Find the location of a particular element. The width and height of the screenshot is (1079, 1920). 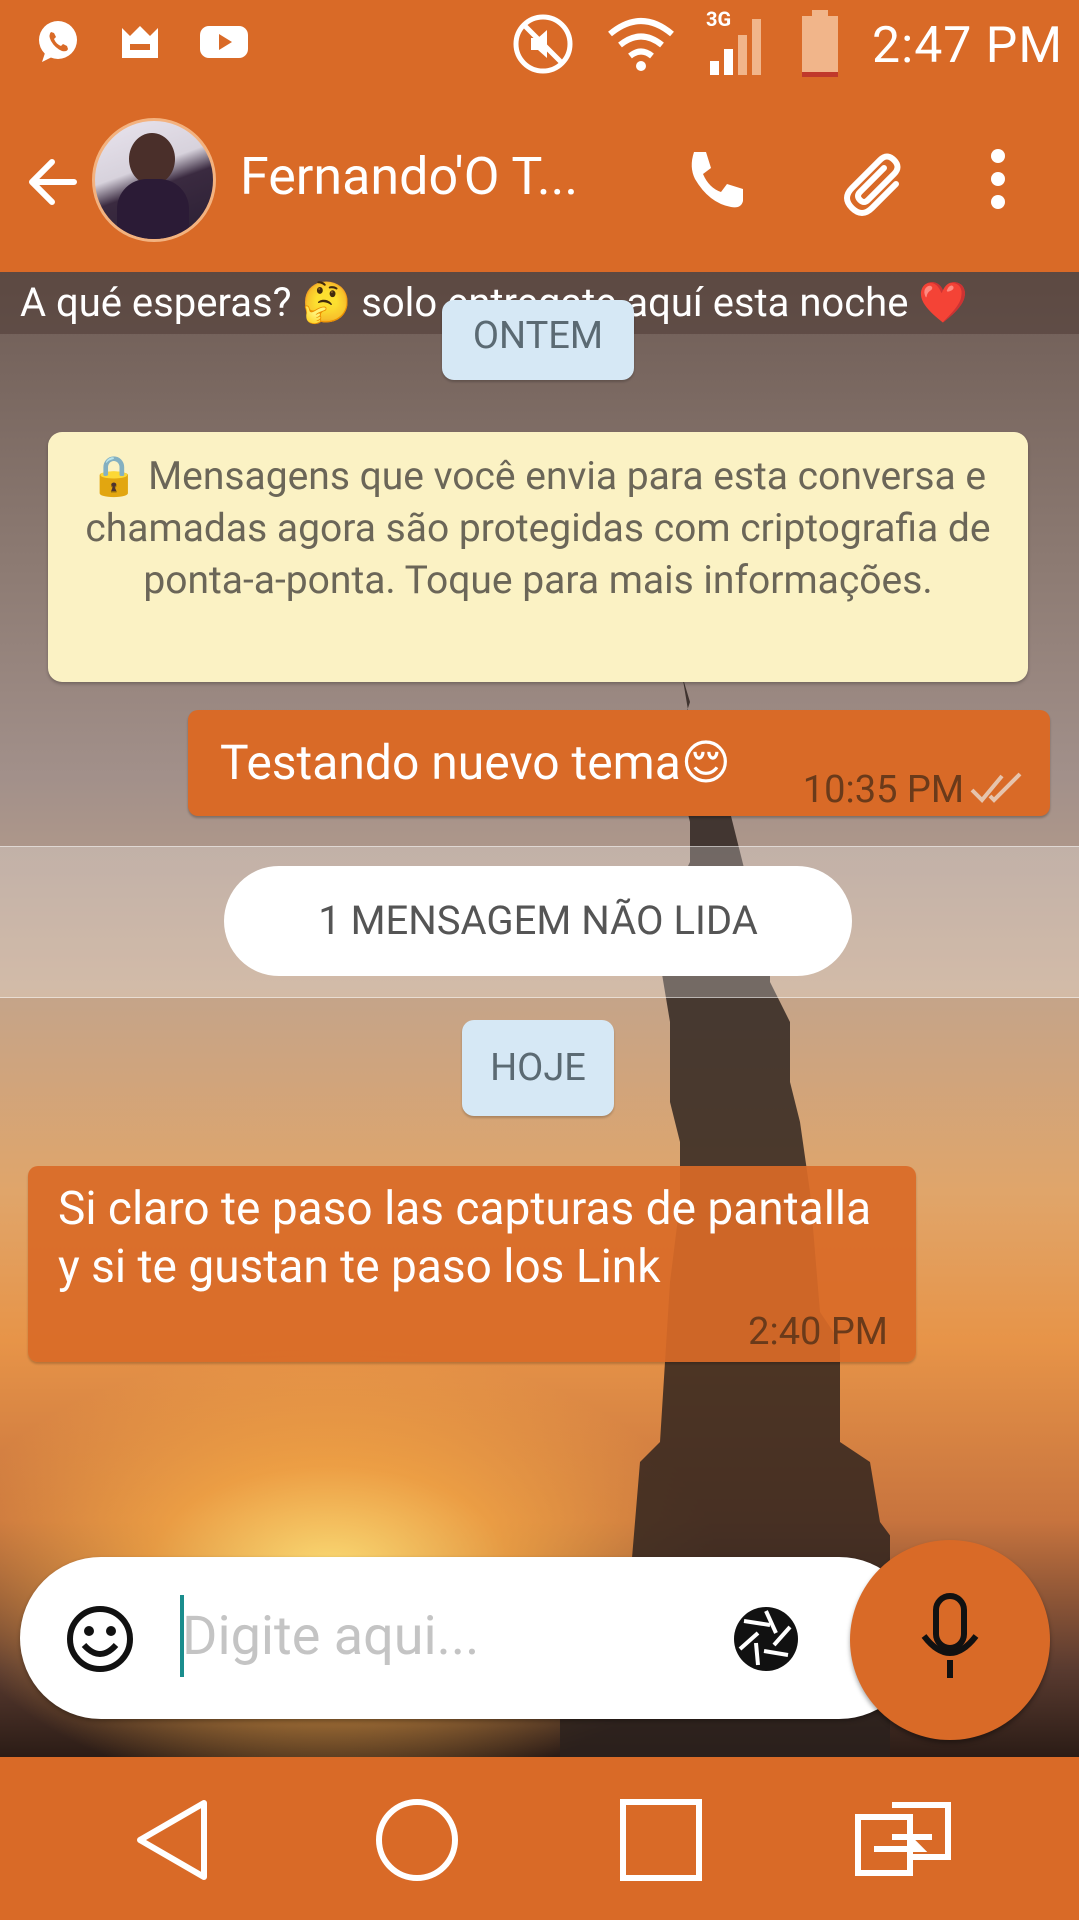

mic-button is located at coordinates (950, 1640).